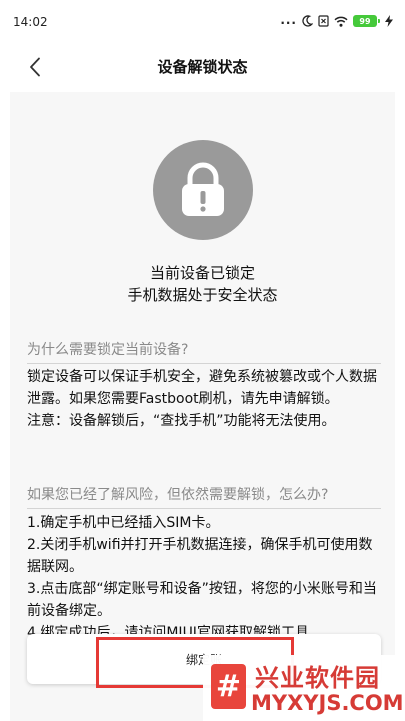  What do you see at coordinates (323, 21) in the screenshot?
I see `sim-off-icon` at bounding box center [323, 21].